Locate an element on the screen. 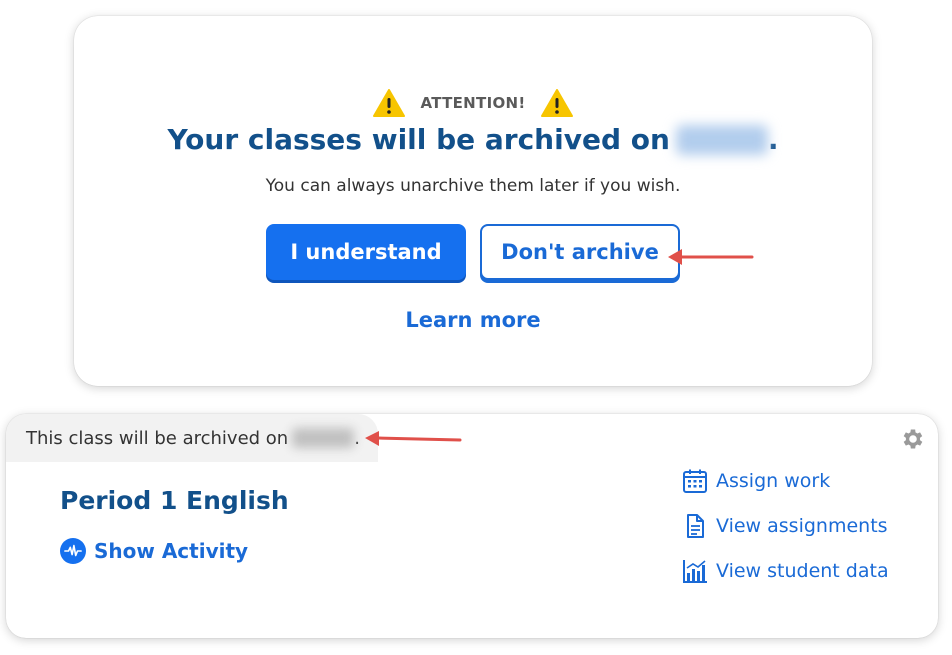  calendar-icon is located at coordinates (695, 481).